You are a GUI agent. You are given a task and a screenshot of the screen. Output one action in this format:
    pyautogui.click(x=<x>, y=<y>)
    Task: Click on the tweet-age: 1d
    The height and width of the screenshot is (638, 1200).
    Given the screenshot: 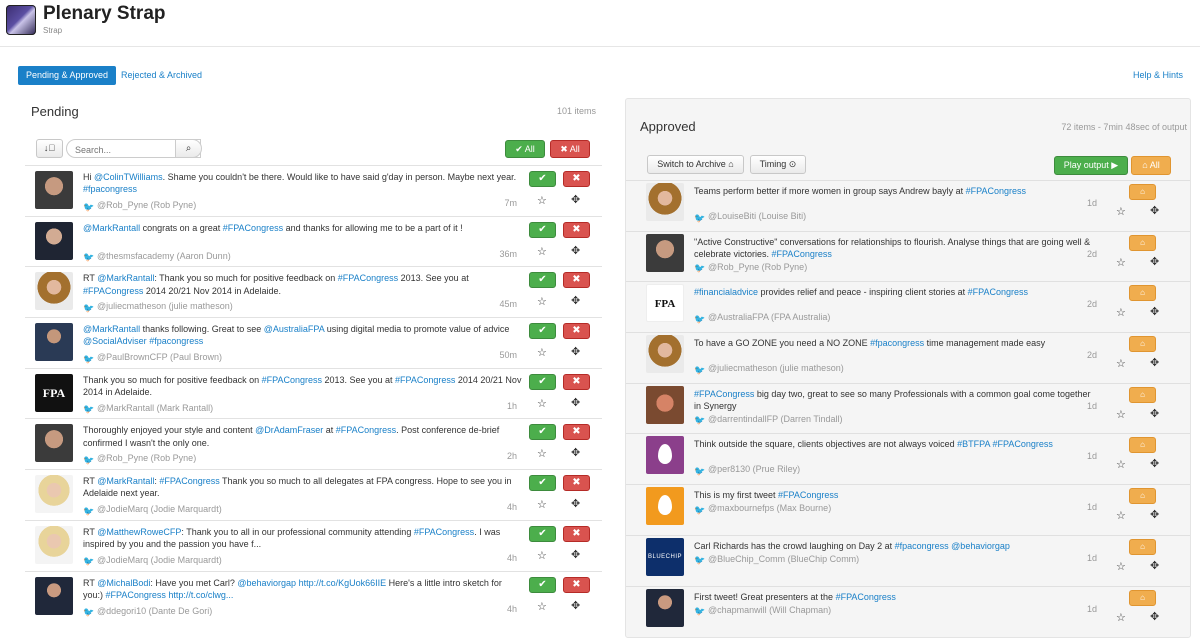 What is the action you would take?
    pyautogui.click(x=1091, y=557)
    